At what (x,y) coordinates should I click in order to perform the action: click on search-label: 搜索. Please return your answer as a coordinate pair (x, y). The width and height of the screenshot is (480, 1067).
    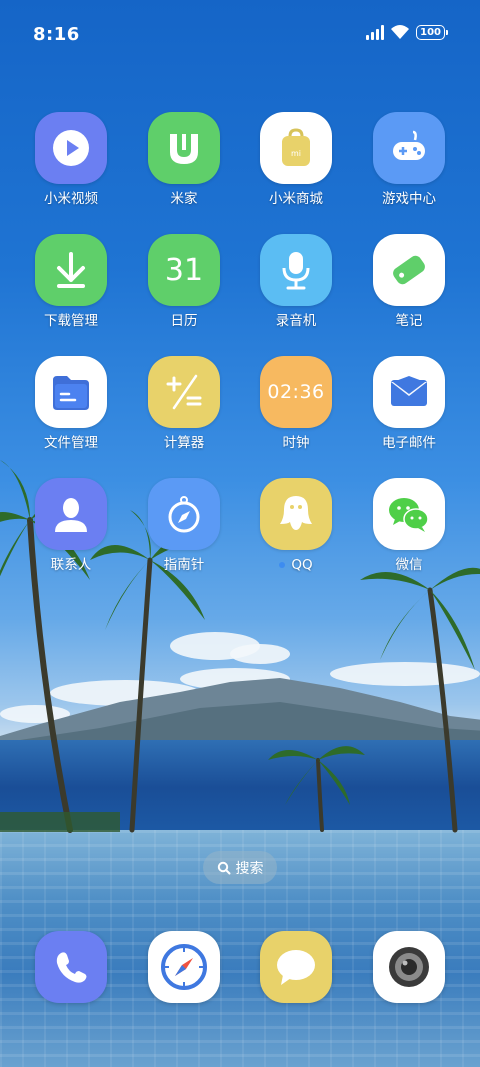
    Looking at the image, I should click on (249, 868).